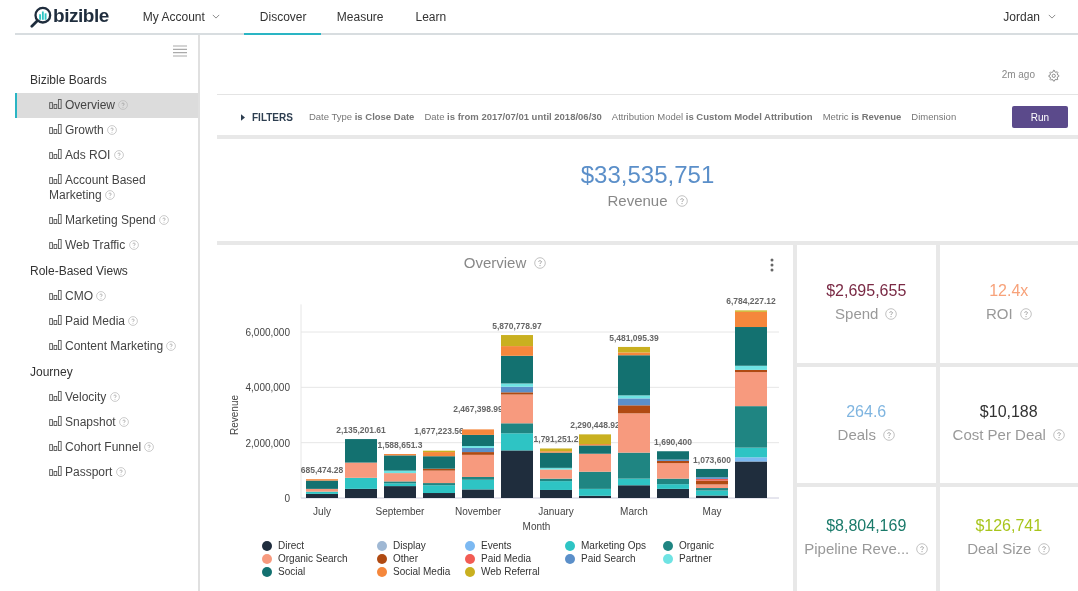  I want to click on legend-label: Paid Search, so click(608, 559).